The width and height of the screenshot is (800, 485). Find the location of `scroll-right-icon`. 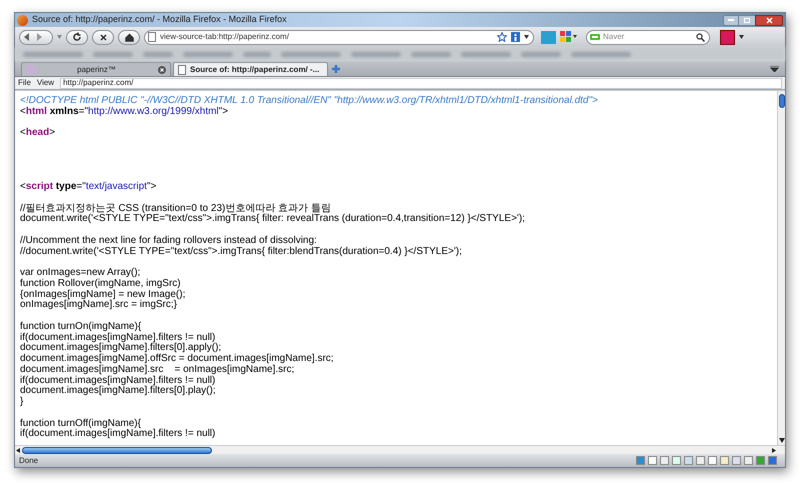

scroll-right-icon is located at coordinates (774, 450).